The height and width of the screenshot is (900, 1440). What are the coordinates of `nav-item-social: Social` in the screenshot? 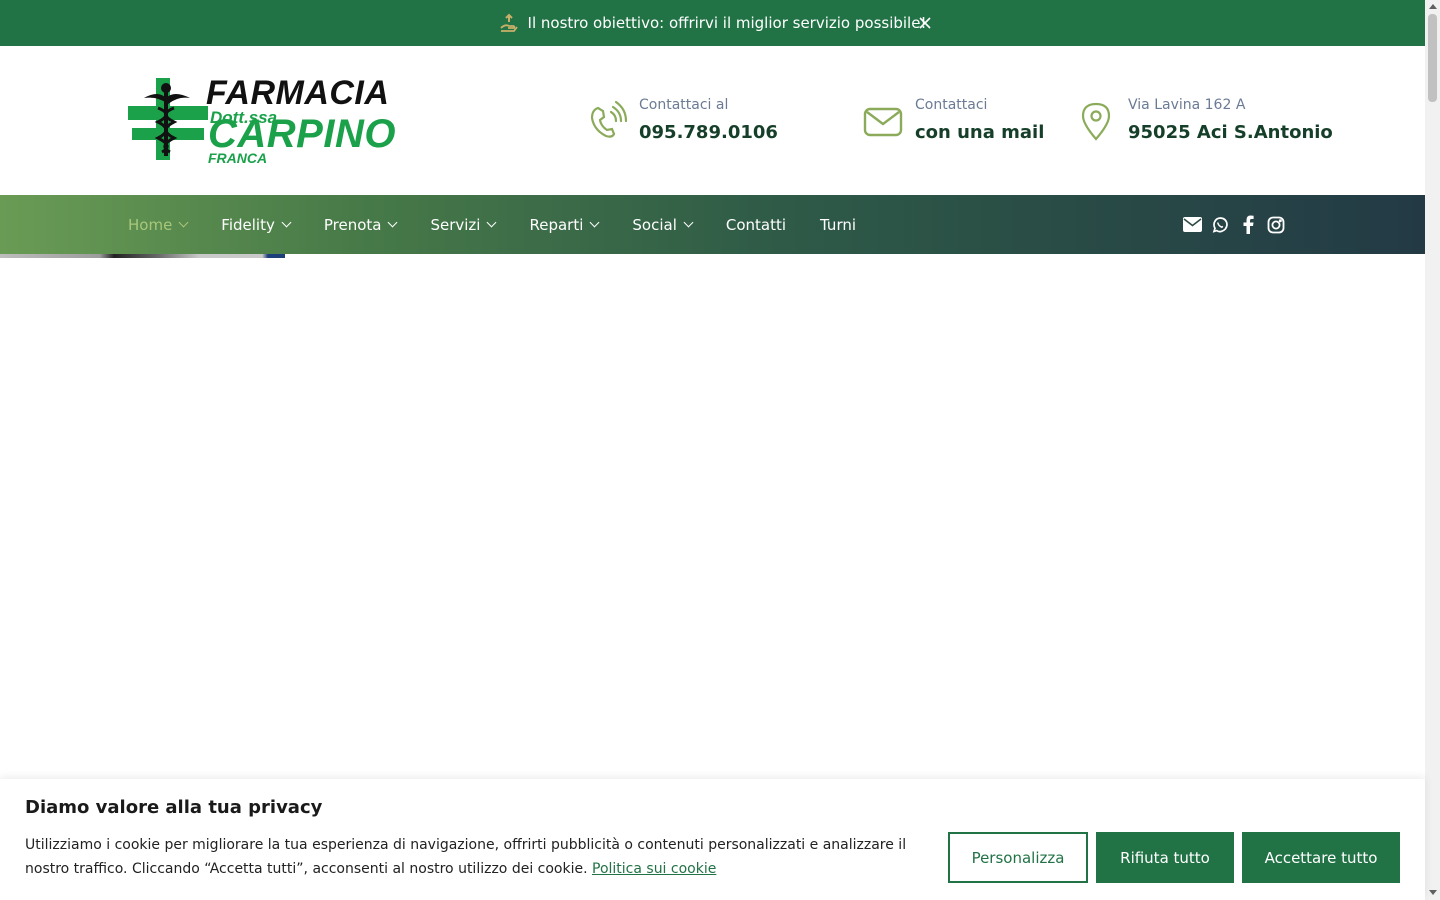 It's located at (663, 224).